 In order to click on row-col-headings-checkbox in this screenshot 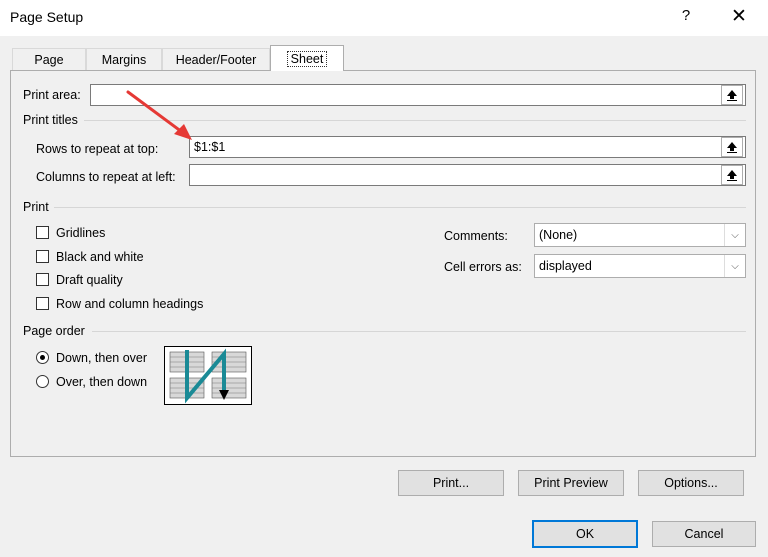, I will do `click(42, 303)`.